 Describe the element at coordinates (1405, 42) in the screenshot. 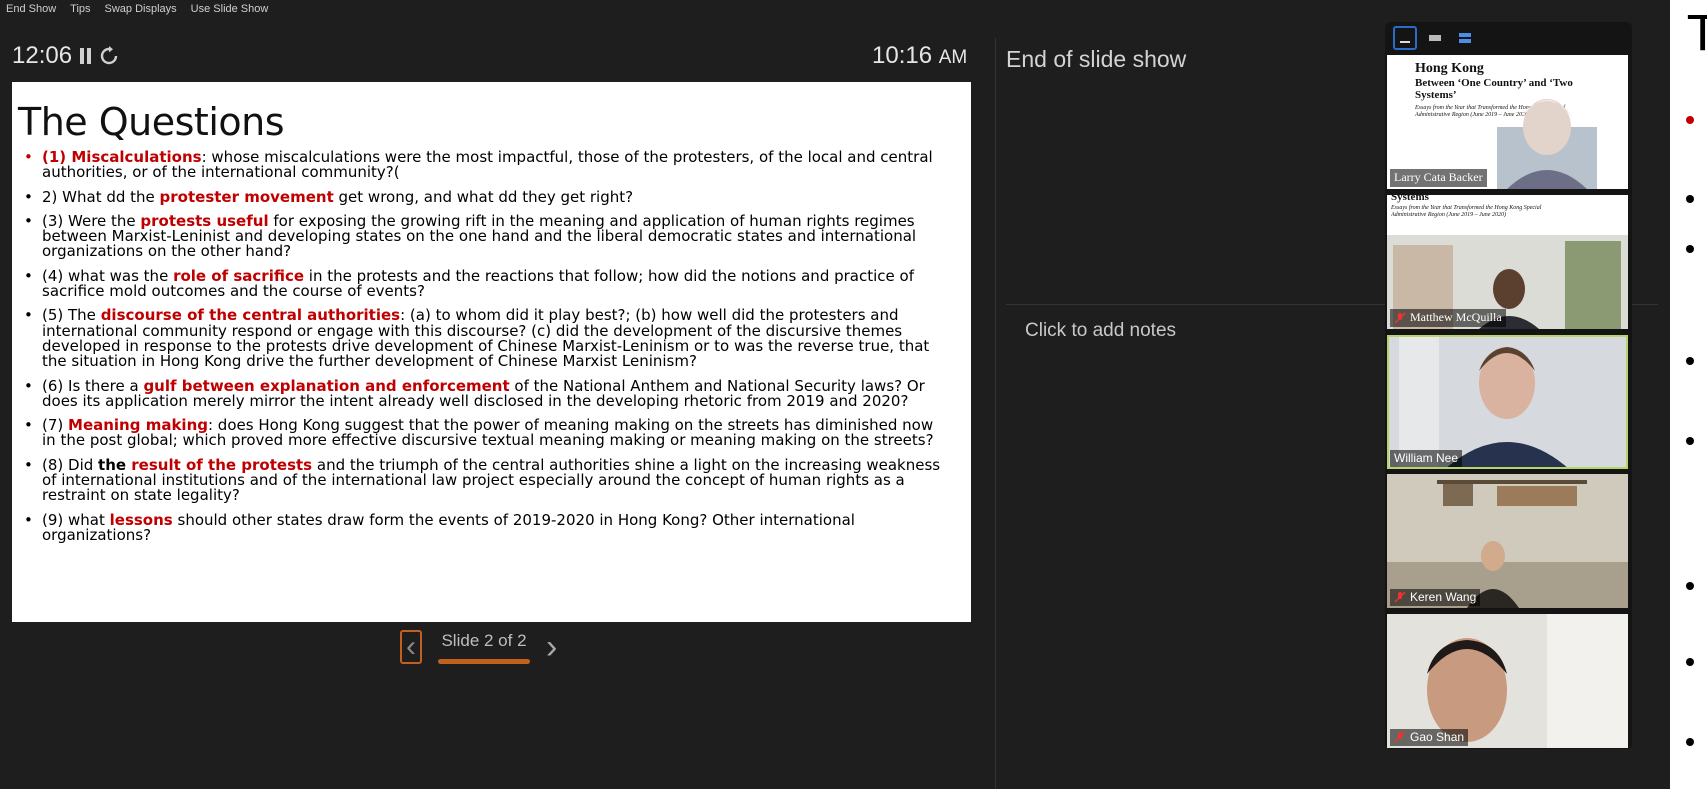

I see `minimize-icon` at that location.